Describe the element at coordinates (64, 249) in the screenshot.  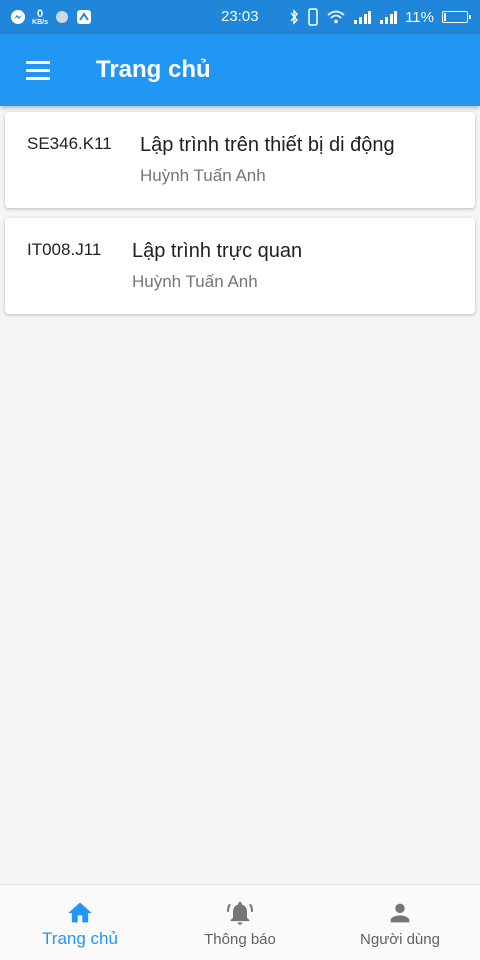
I see `course-code: IT008.J11` at that location.